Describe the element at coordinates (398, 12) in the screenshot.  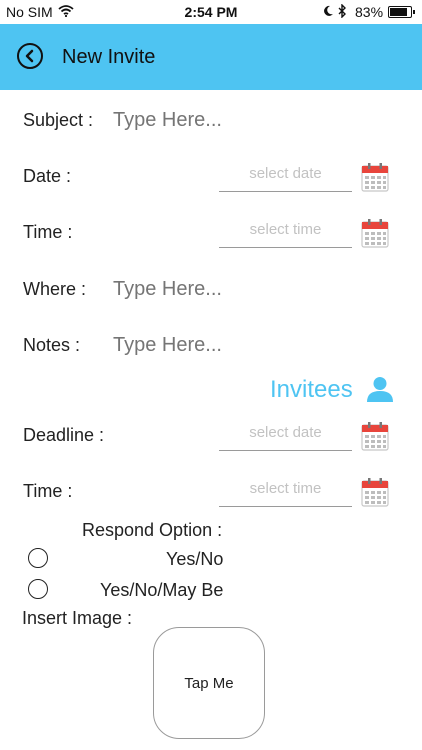
I see `battery-fill` at that location.